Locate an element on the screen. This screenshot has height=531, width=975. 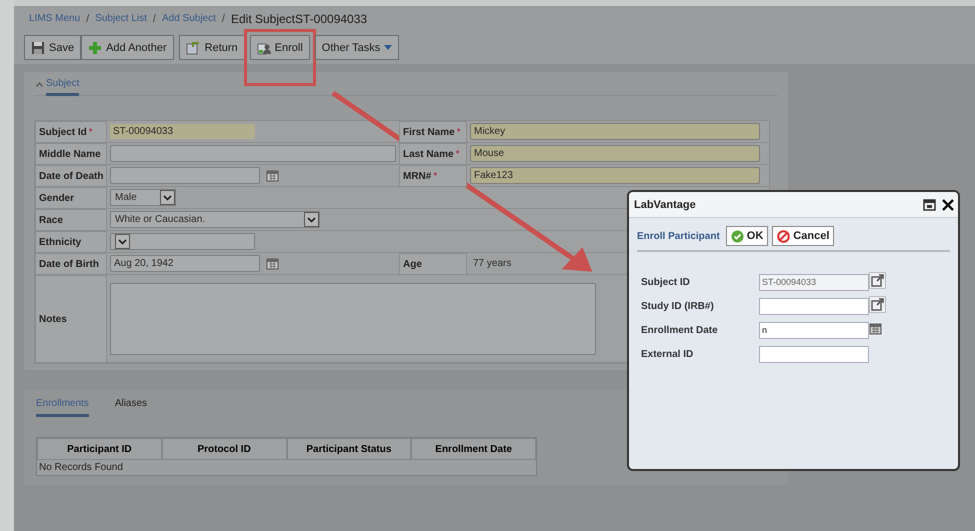
column-header: Participant Status is located at coordinates (349, 449).